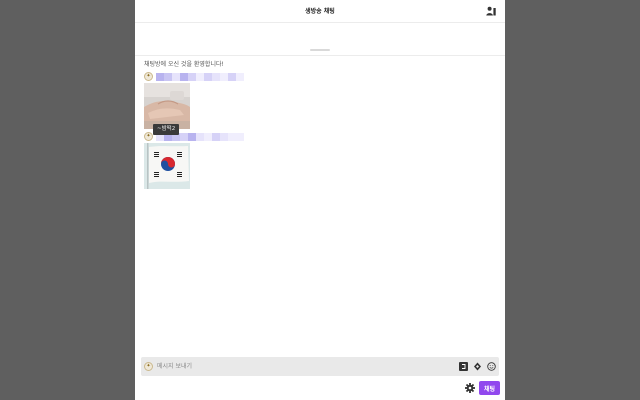 The width and height of the screenshot is (640, 400). I want to click on gear-icon, so click(470, 388).